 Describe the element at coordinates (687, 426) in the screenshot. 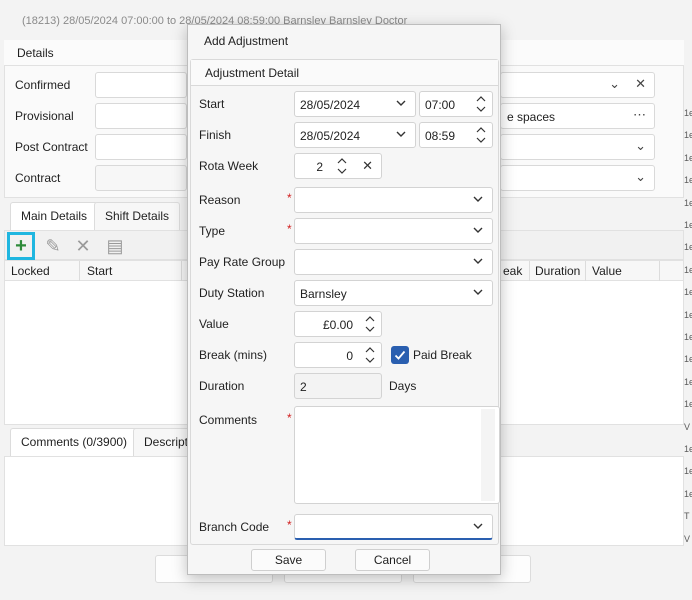

I see `edge-fragment: V` at that location.